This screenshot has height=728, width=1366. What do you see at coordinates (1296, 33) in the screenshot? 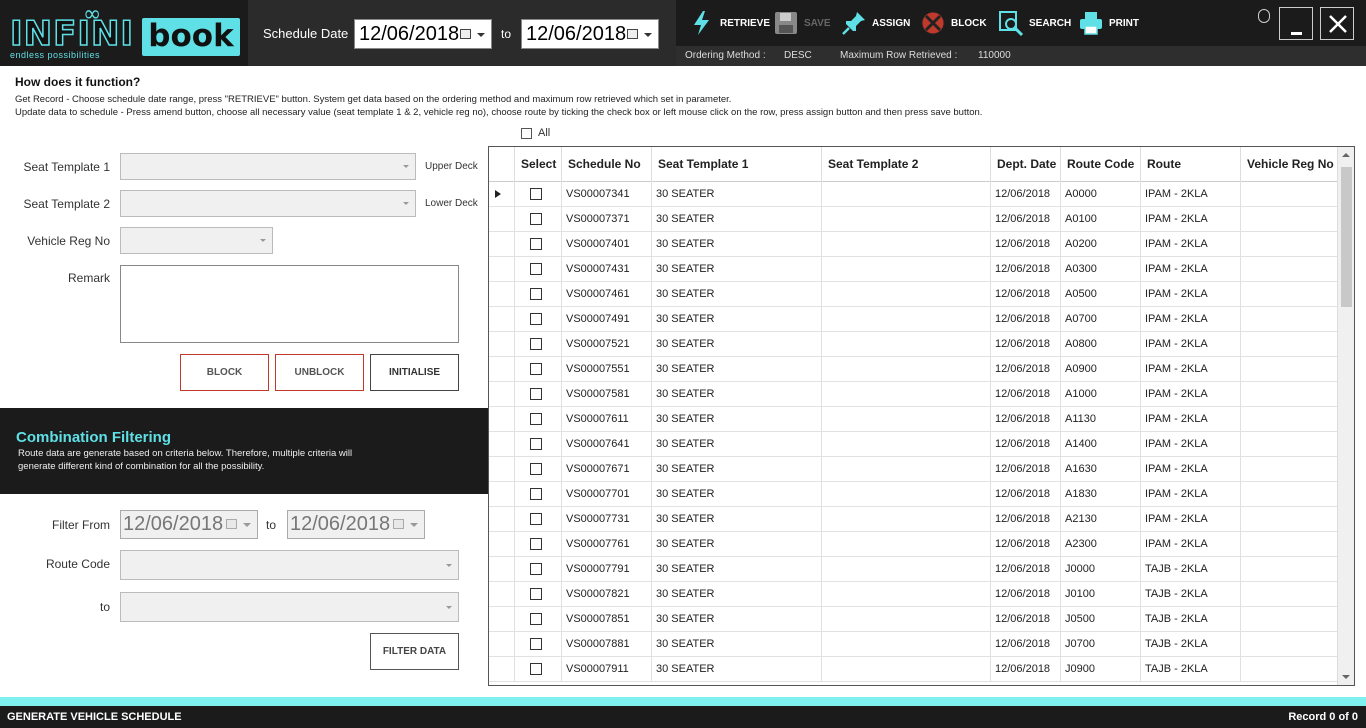
I see `minimize-icon` at bounding box center [1296, 33].